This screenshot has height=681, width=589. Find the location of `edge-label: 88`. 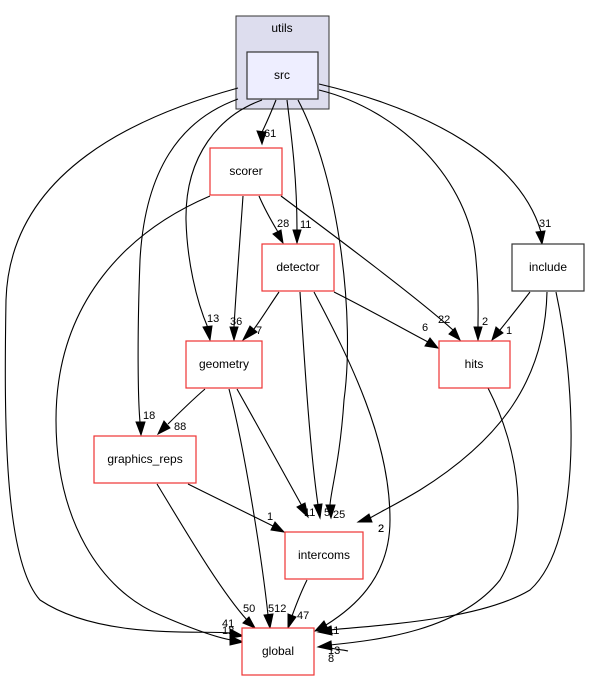

edge-label: 88 is located at coordinates (180, 427).